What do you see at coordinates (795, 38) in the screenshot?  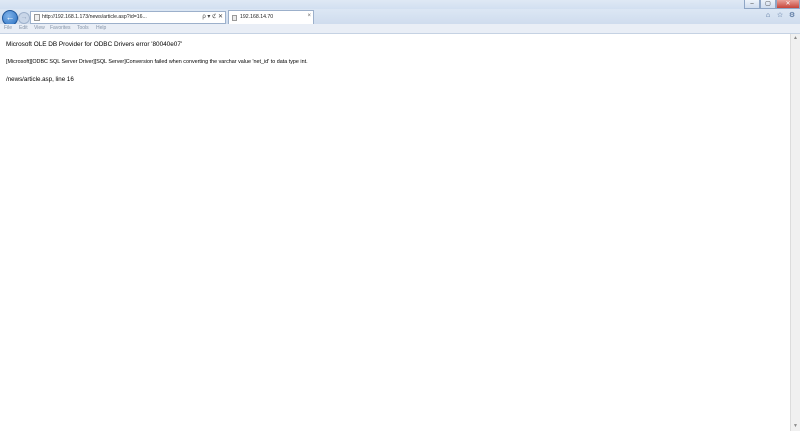 I see `scroll-up-arrow-icon: ▲` at bounding box center [795, 38].